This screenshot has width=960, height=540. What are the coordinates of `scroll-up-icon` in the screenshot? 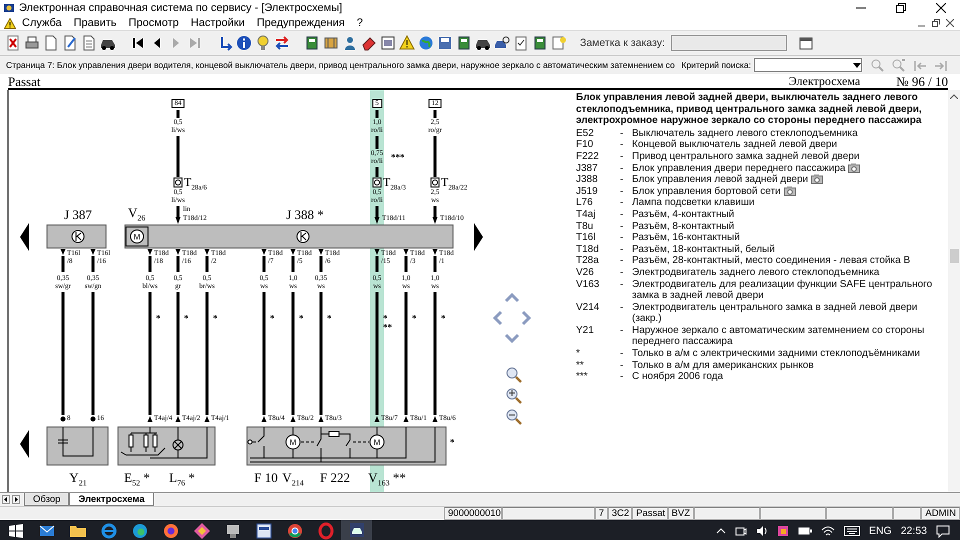 It's located at (954, 96).